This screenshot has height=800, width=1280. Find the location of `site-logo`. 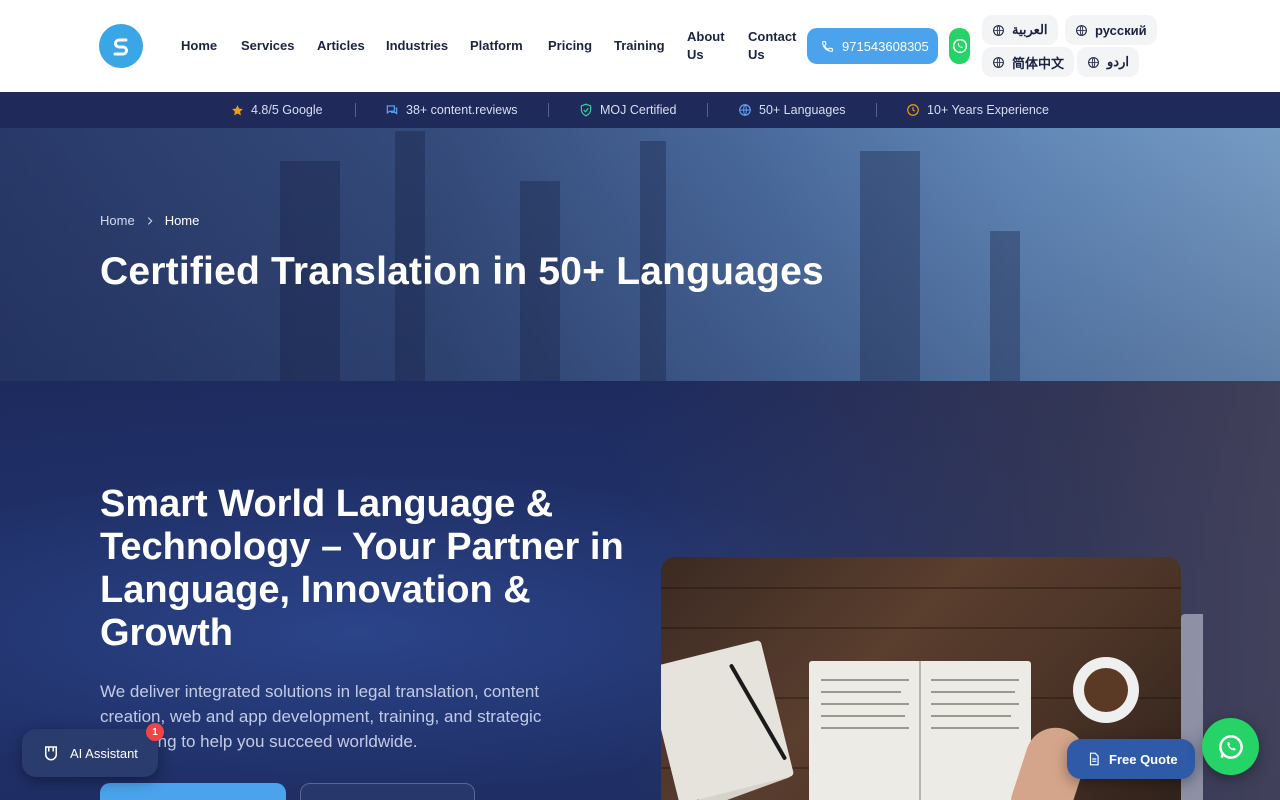

site-logo is located at coordinates (121, 46).